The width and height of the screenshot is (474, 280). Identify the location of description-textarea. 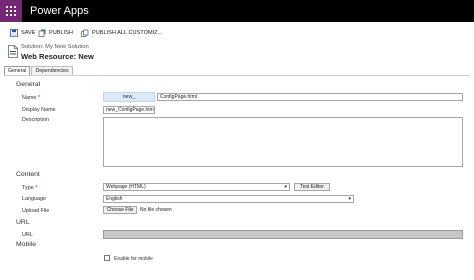
(283, 142).